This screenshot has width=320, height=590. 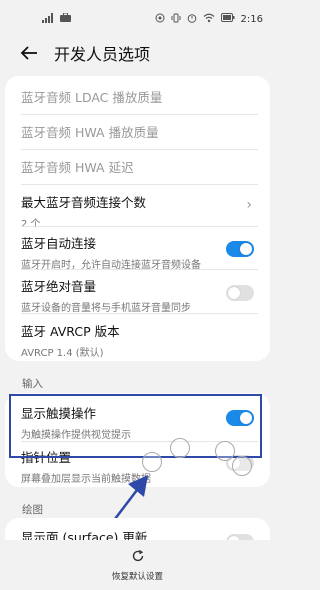 What do you see at coordinates (29, 53) in the screenshot?
I see `back-arrow-icon` at bounding box center [29, 53].